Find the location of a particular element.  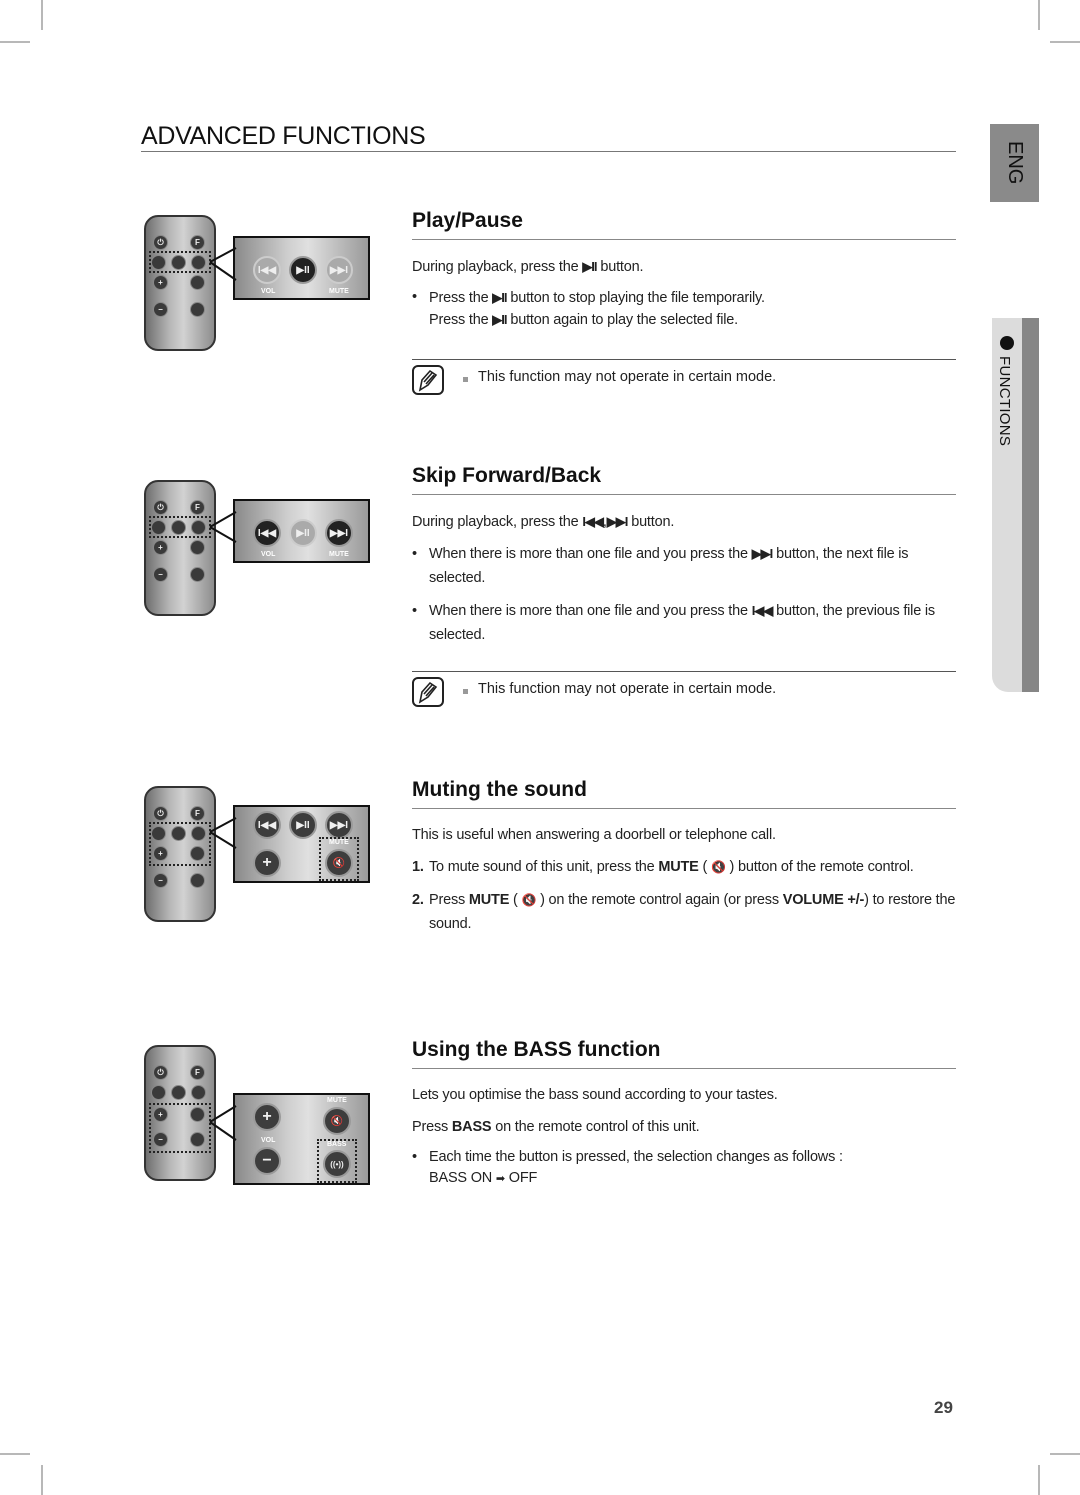

bold-text: VOLUME +/- is located at coordinates (823, 900).